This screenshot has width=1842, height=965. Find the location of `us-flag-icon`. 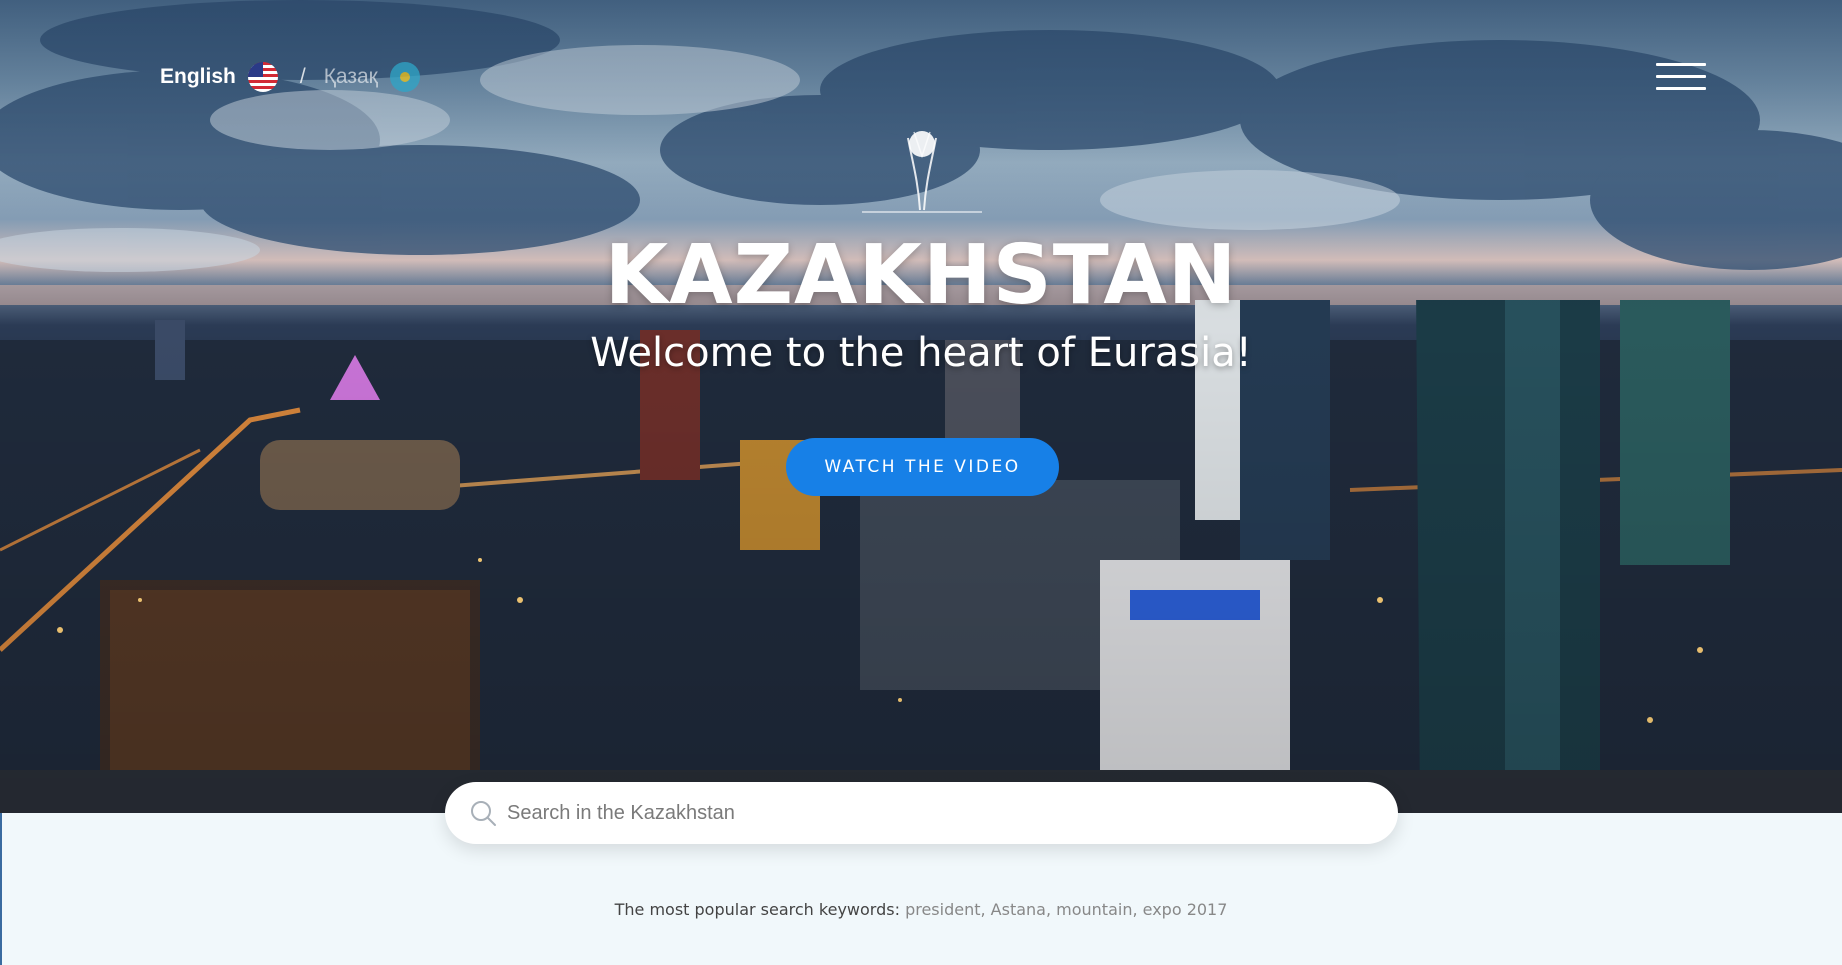

us-flag-icon is located at coordinates (262, 77).